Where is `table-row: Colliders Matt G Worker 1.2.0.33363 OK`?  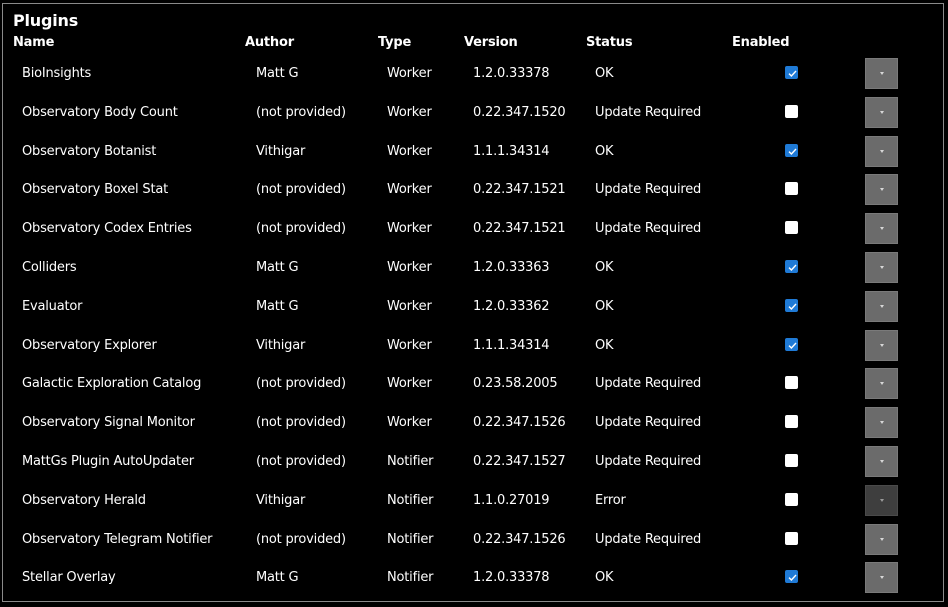
table-row: Colliders Matt G Worker 1.2.0.33363 OK is located at coordinates (473, 268).